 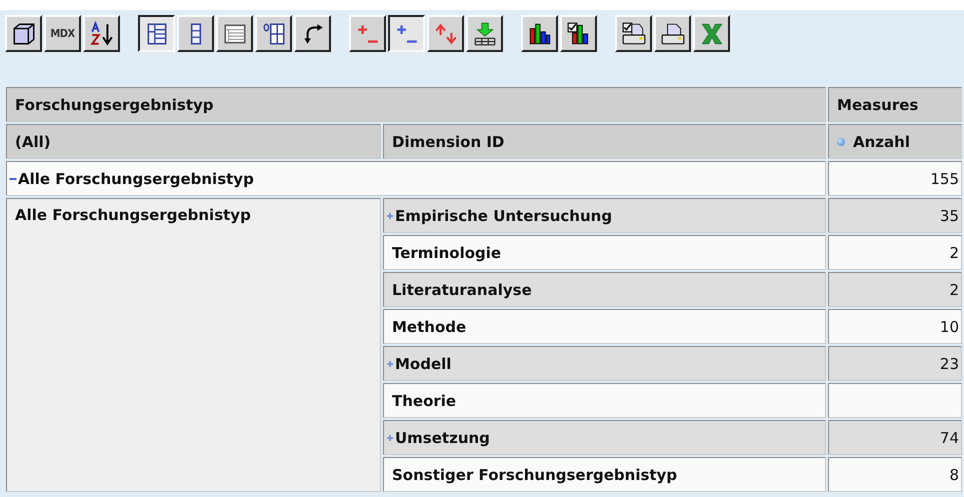 What do you see at coordinates (604, 252) in the screenshot?
I see `row-header: Terminologie` at bounding box center [604, 252].